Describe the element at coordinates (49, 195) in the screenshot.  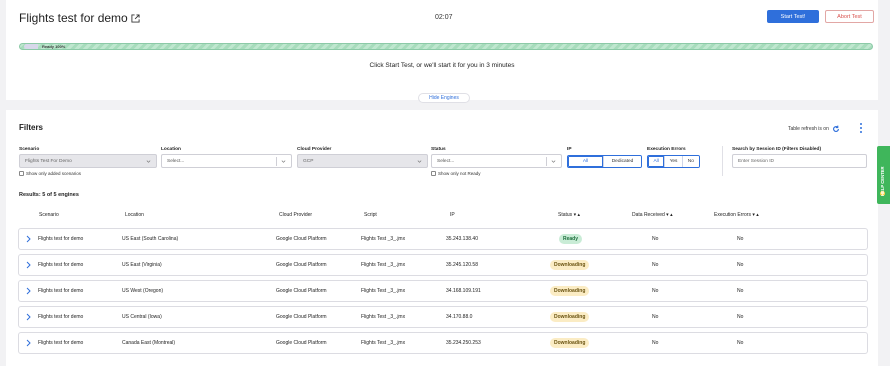
I see `results-count: Results: 5 of 5 engines` at that location.